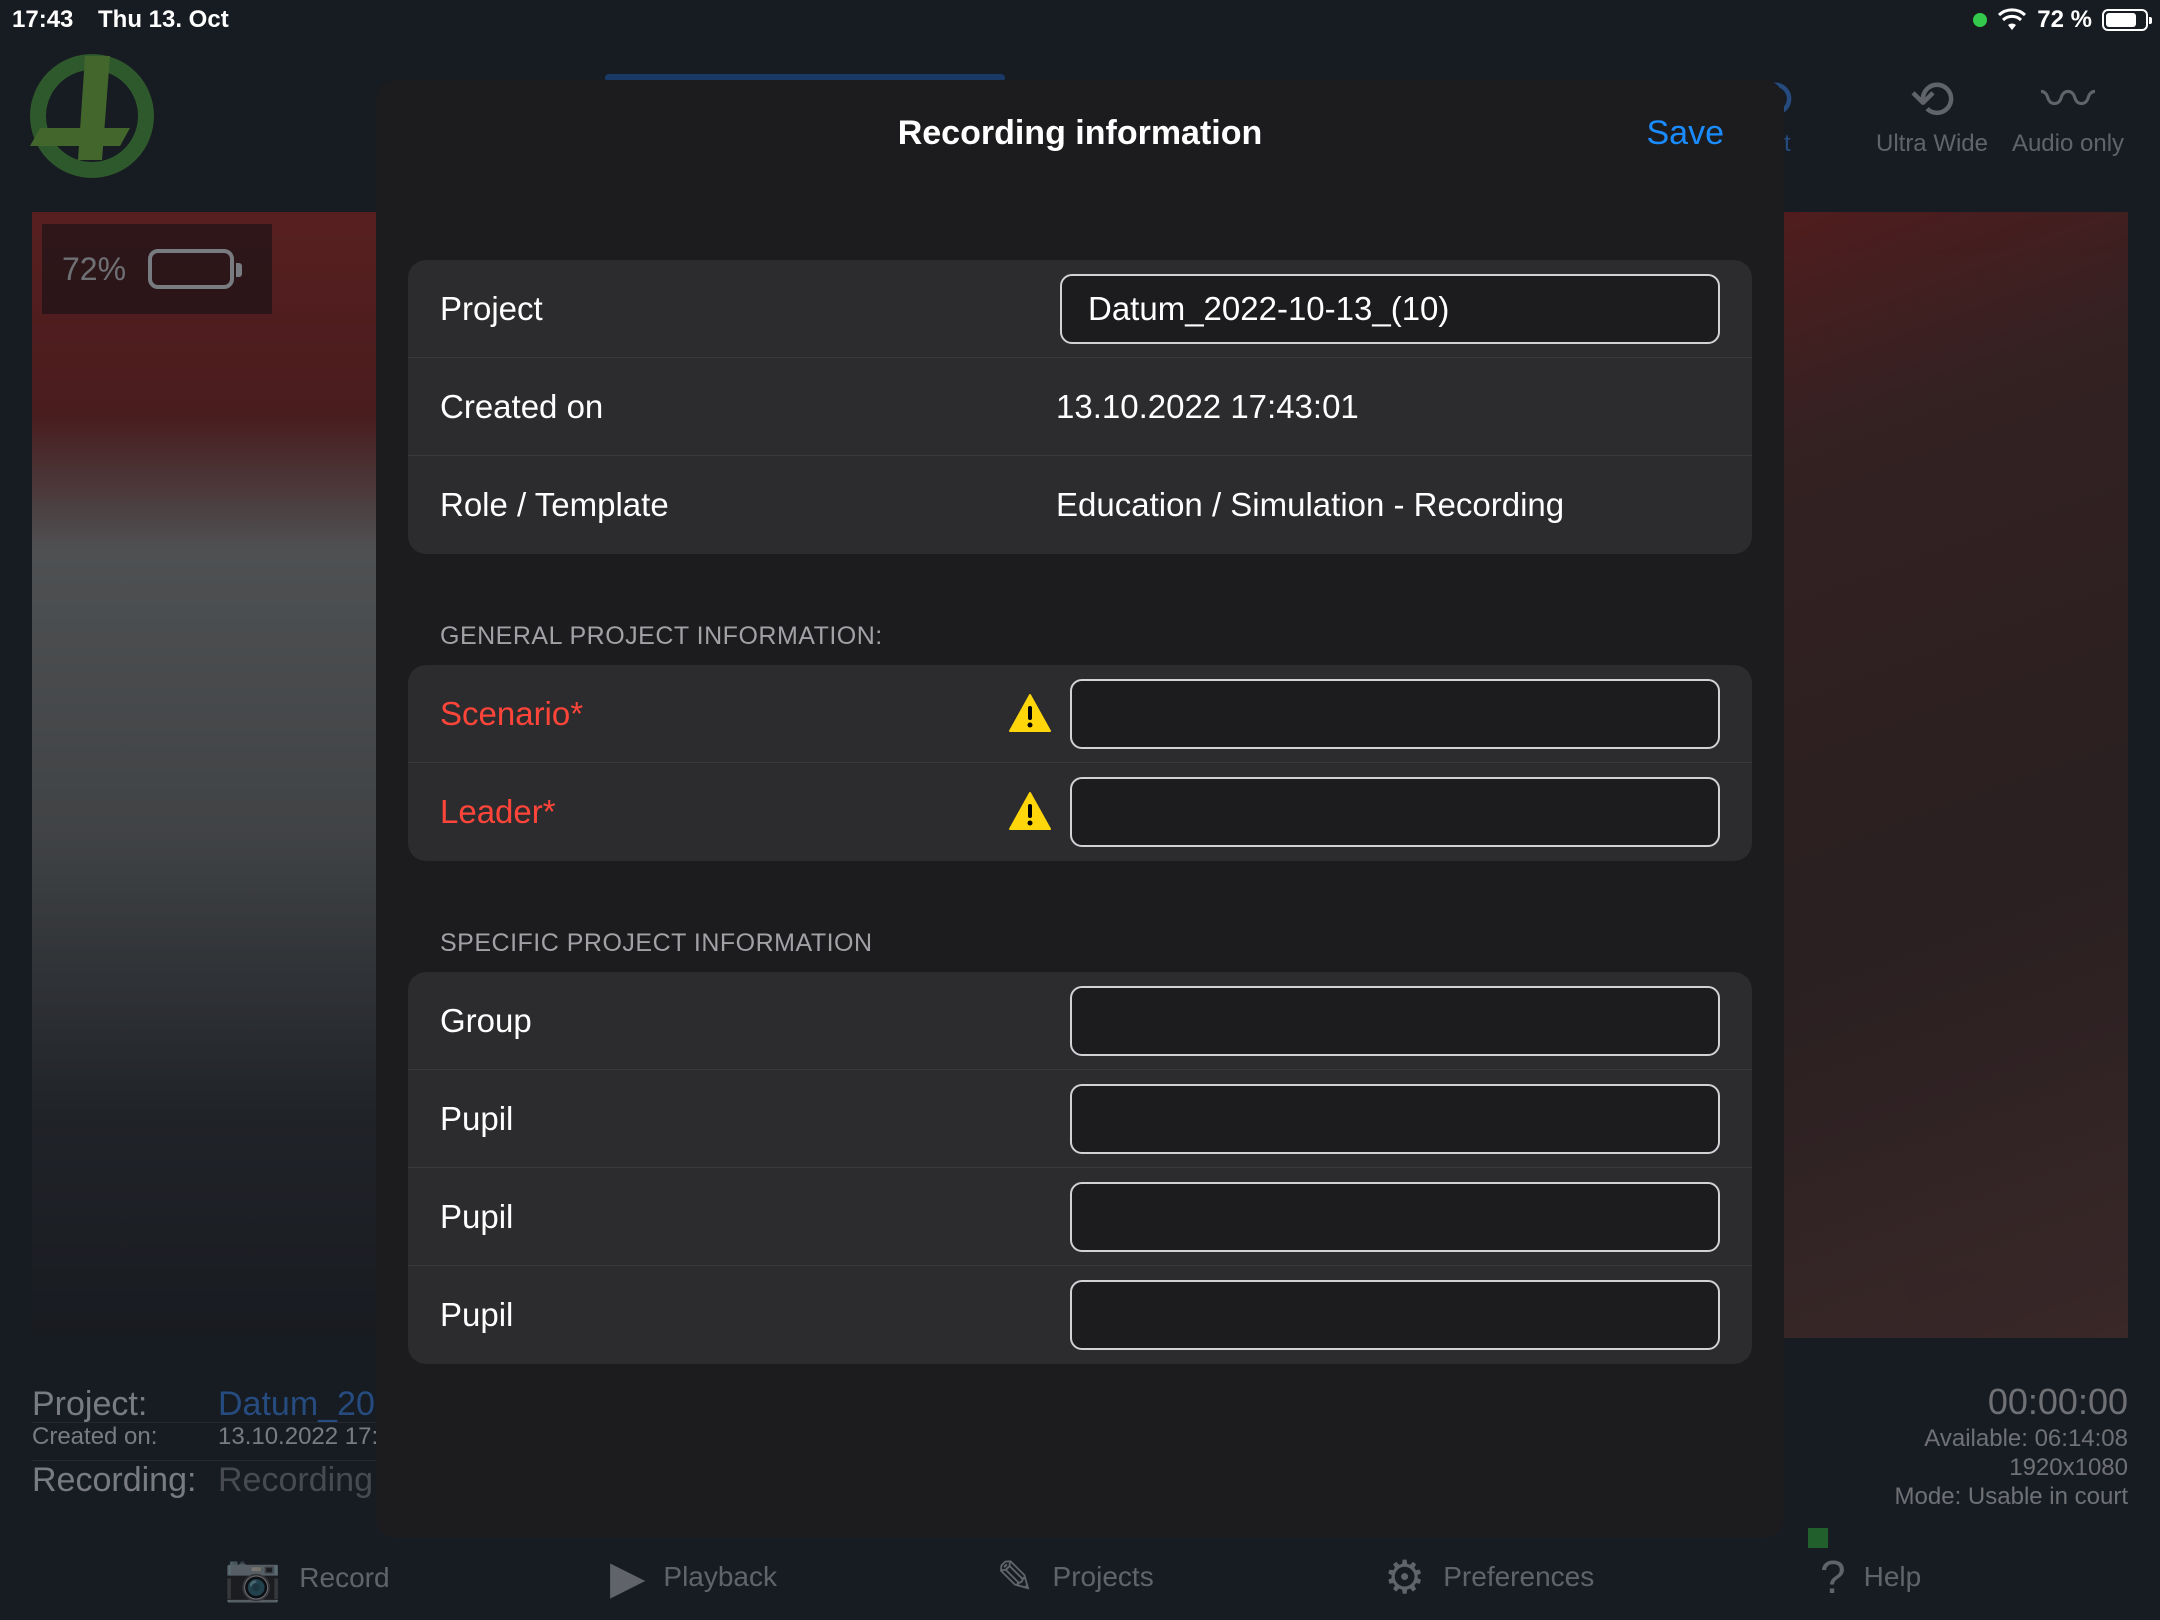 This screenshot has width=2160, height=1620. Describe the element at coordinates (1395, 1021) in the screenshot. I see `group-input` at that location.